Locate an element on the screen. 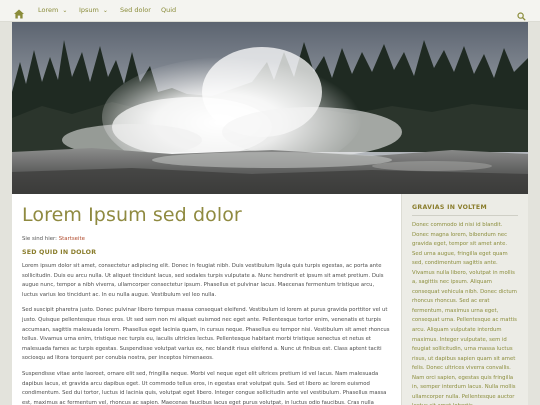  divider is located at coordinates (465, 215).